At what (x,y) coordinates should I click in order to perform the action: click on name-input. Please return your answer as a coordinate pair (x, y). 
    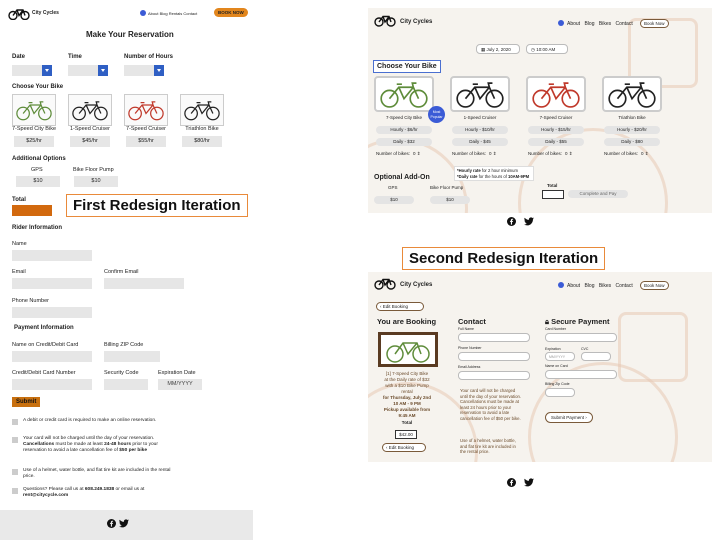
    Looking at the image, I should click on (52, 255).